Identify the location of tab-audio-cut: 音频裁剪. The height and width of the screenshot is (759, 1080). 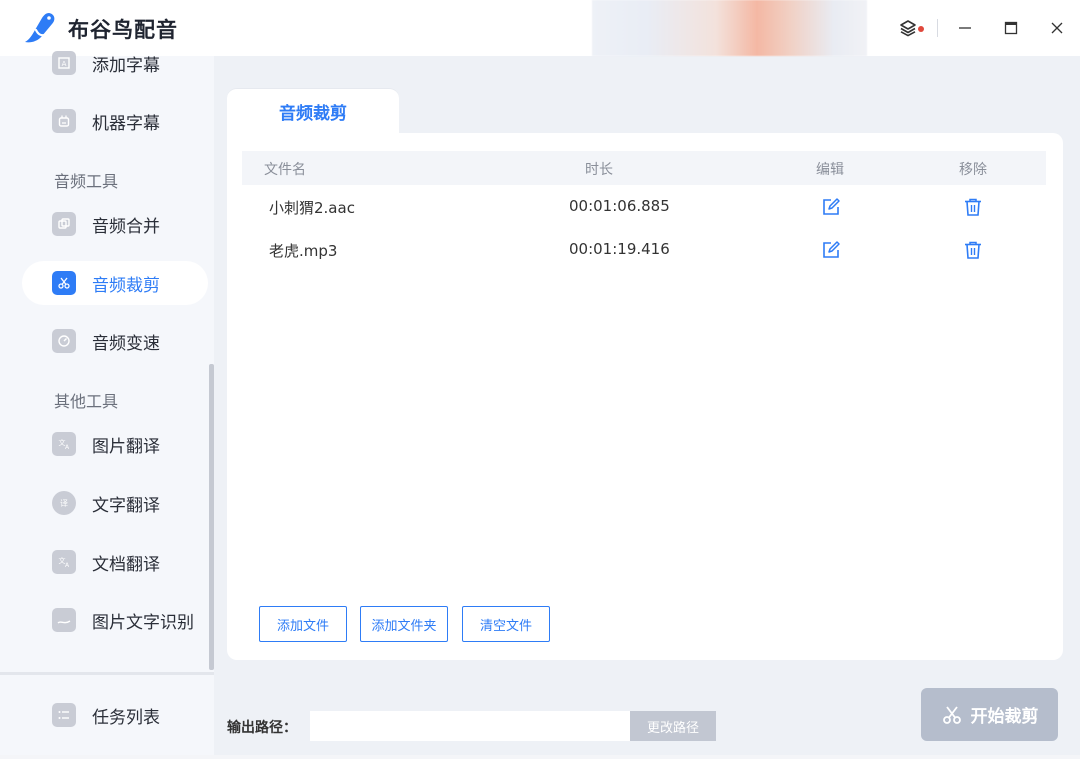
(313, 111).